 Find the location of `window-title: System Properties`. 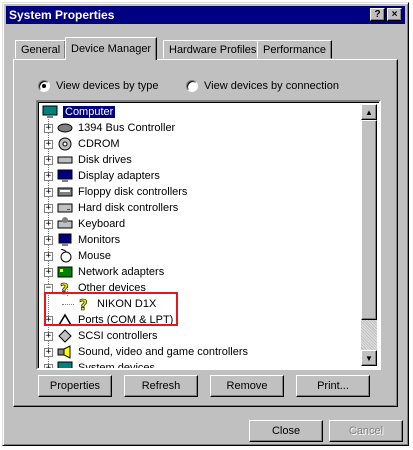

window-title: System Properties is located at coordinates (62, 15).